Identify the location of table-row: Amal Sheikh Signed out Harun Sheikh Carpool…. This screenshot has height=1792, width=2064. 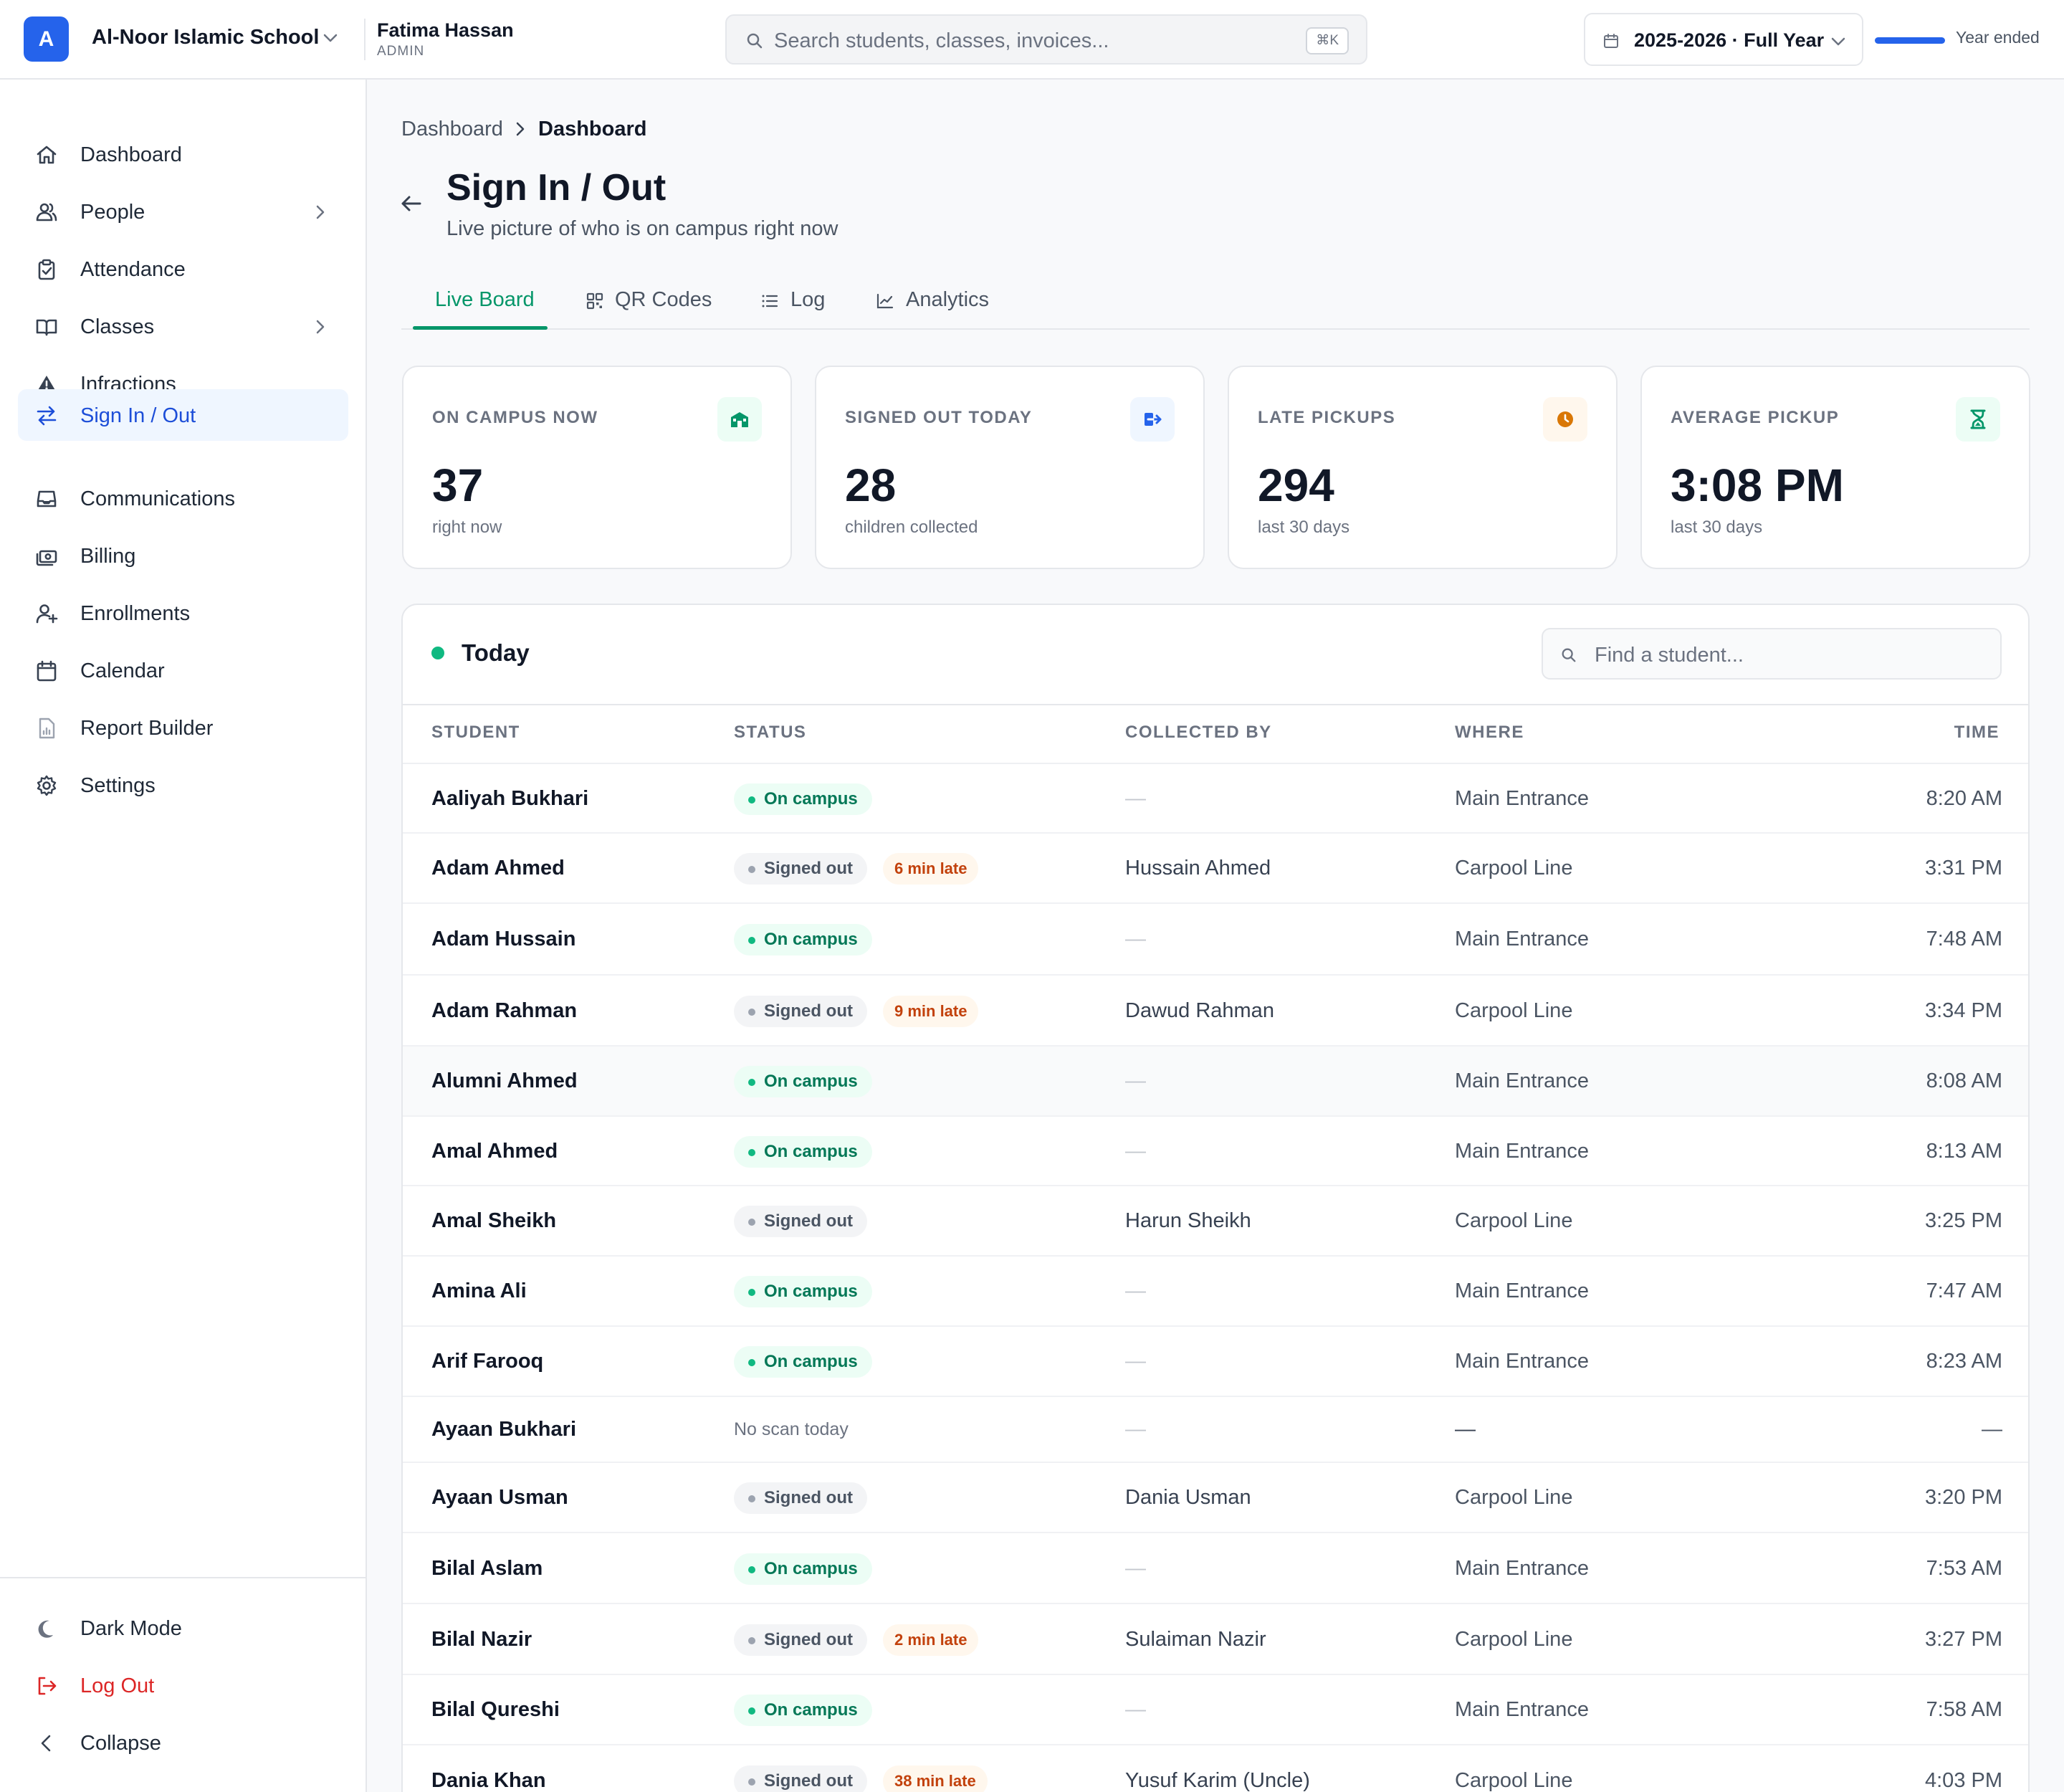
(1215, 1222).